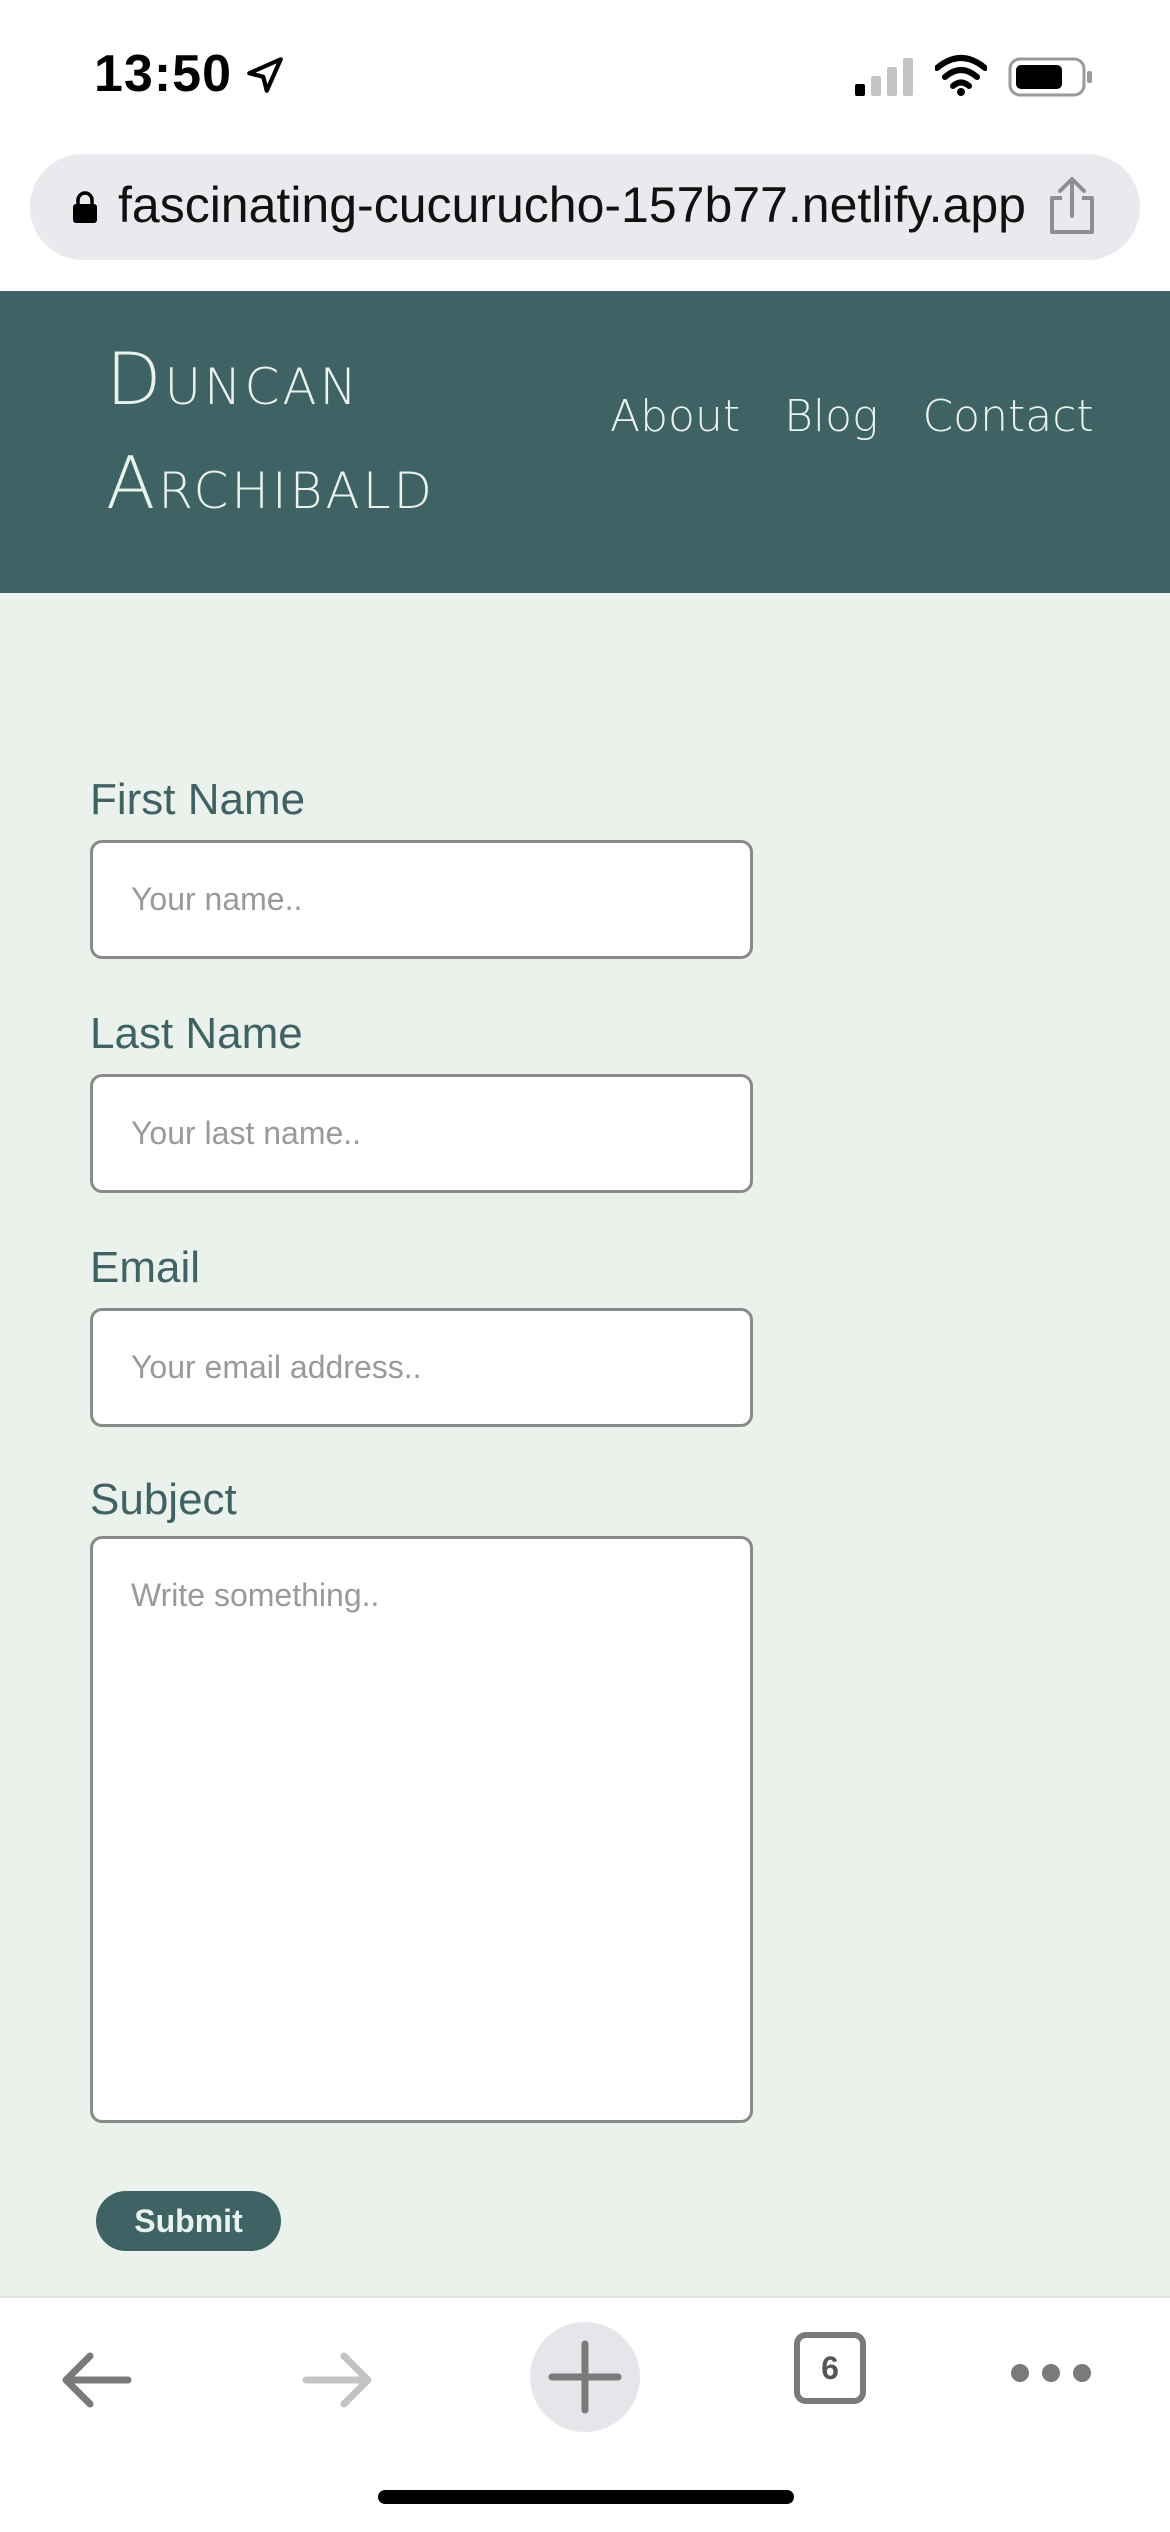 This screenshot has width=1170, height=2532. I want to click on first-name-label: First Name, so click(198, 799).